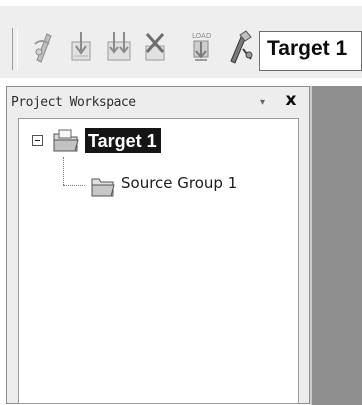 Image resolution: width=362 pixels, height=405 pixels. I want to click on panel-menu-icon: ▾, so click(262, 102).